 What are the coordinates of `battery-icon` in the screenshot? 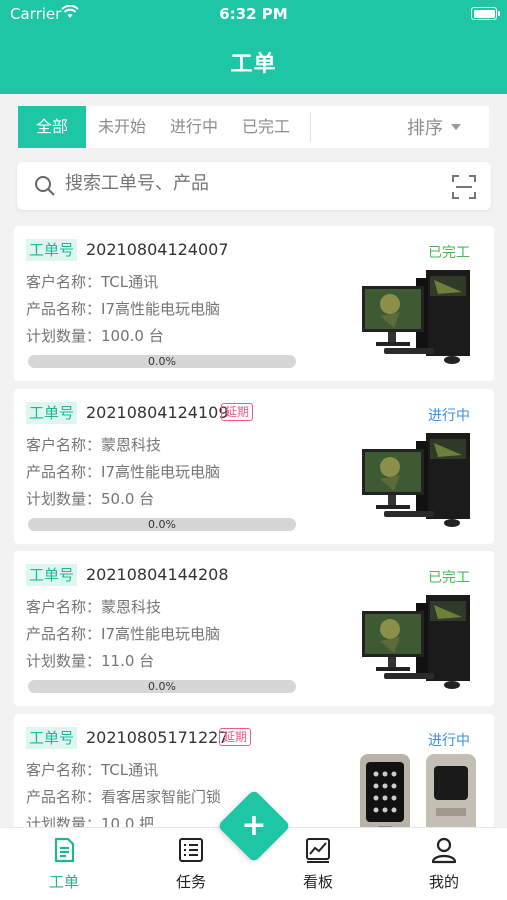 It's located at (485, 13).